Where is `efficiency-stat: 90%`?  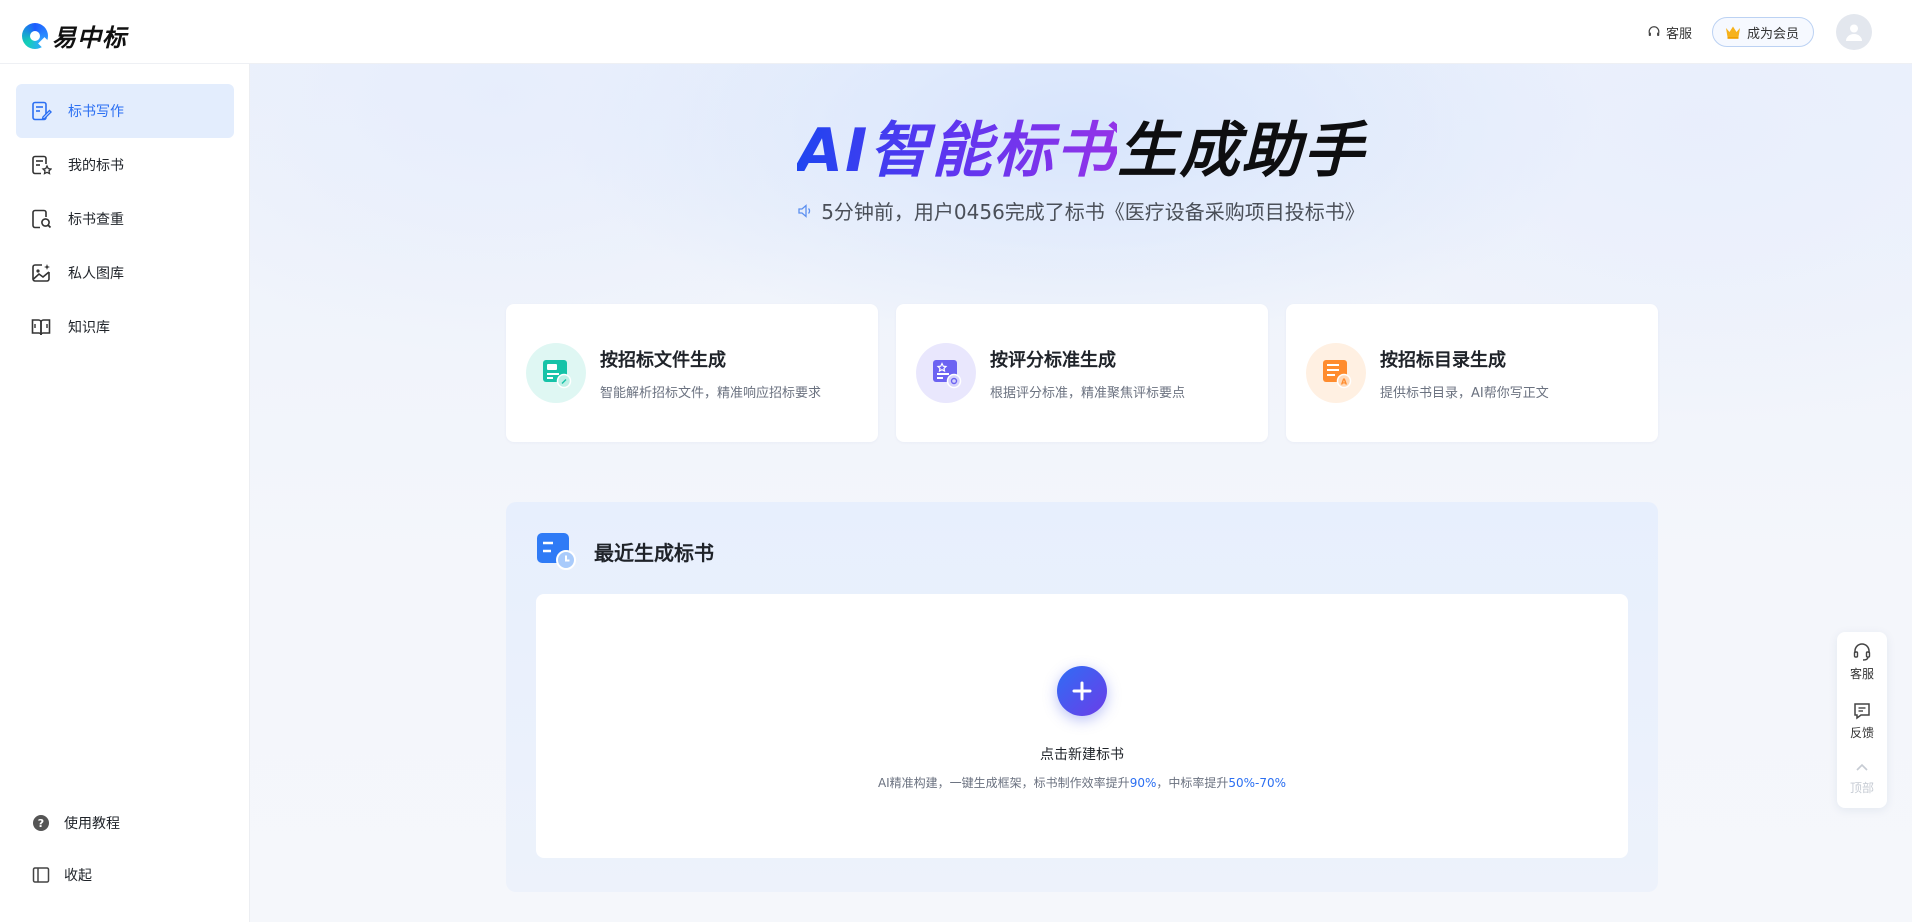 efficiency-stat: 90% is located at coordinates (1143, 783).